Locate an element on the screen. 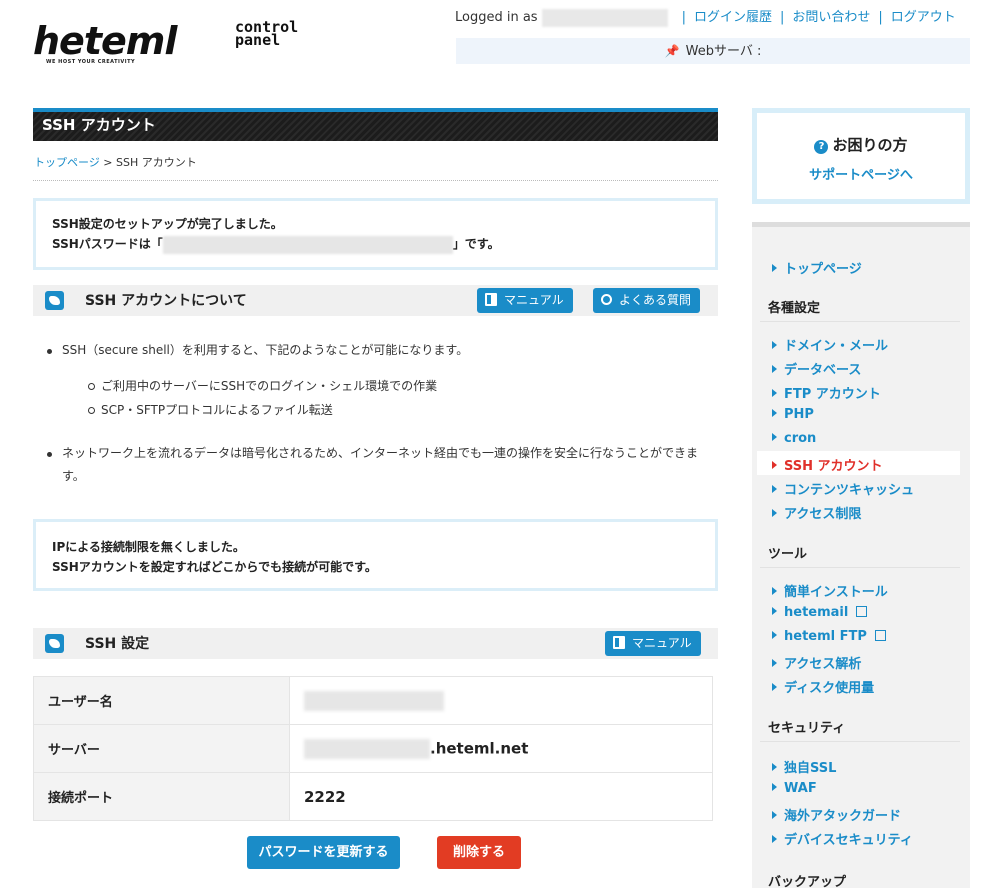 The image size is (1000, 890). support-page-link: サポートページへ is located at coordinates (861, 173).